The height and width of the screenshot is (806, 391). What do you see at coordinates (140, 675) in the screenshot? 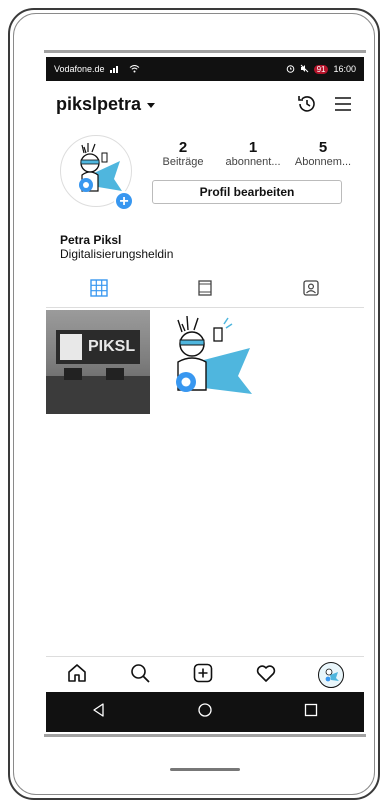
I see `search-icon` at bounding box center [140, 675].